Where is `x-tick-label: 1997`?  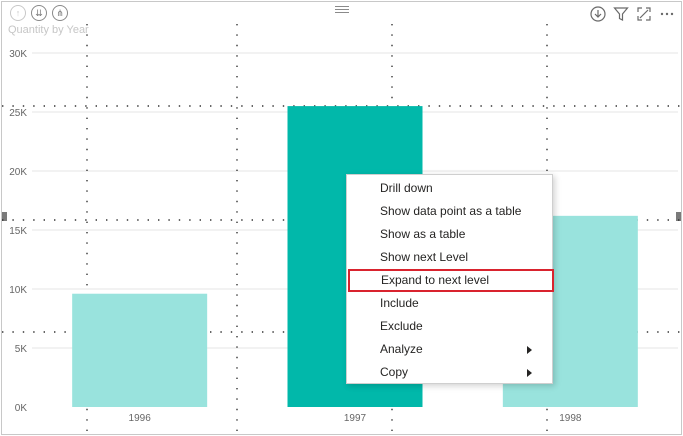
x-tick-label: 1997 is located at coordinates (355, 418).